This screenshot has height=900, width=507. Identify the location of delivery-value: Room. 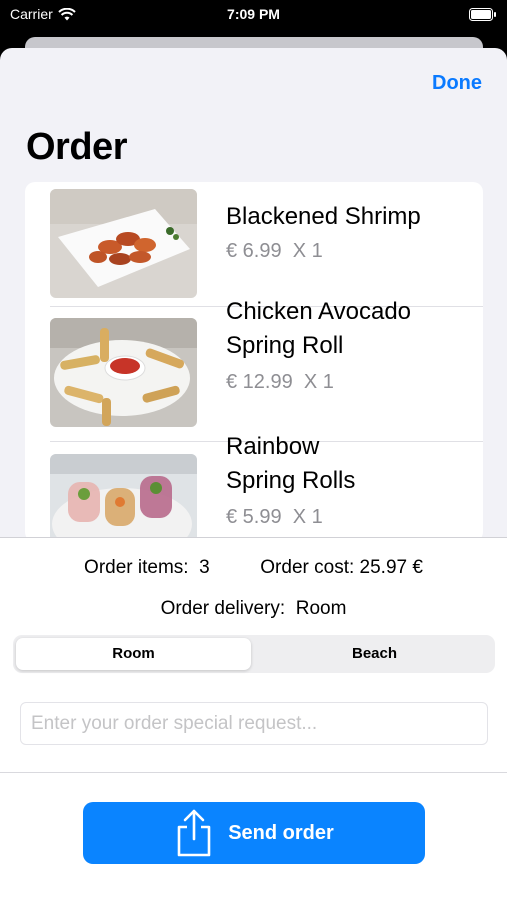
(321, 608).